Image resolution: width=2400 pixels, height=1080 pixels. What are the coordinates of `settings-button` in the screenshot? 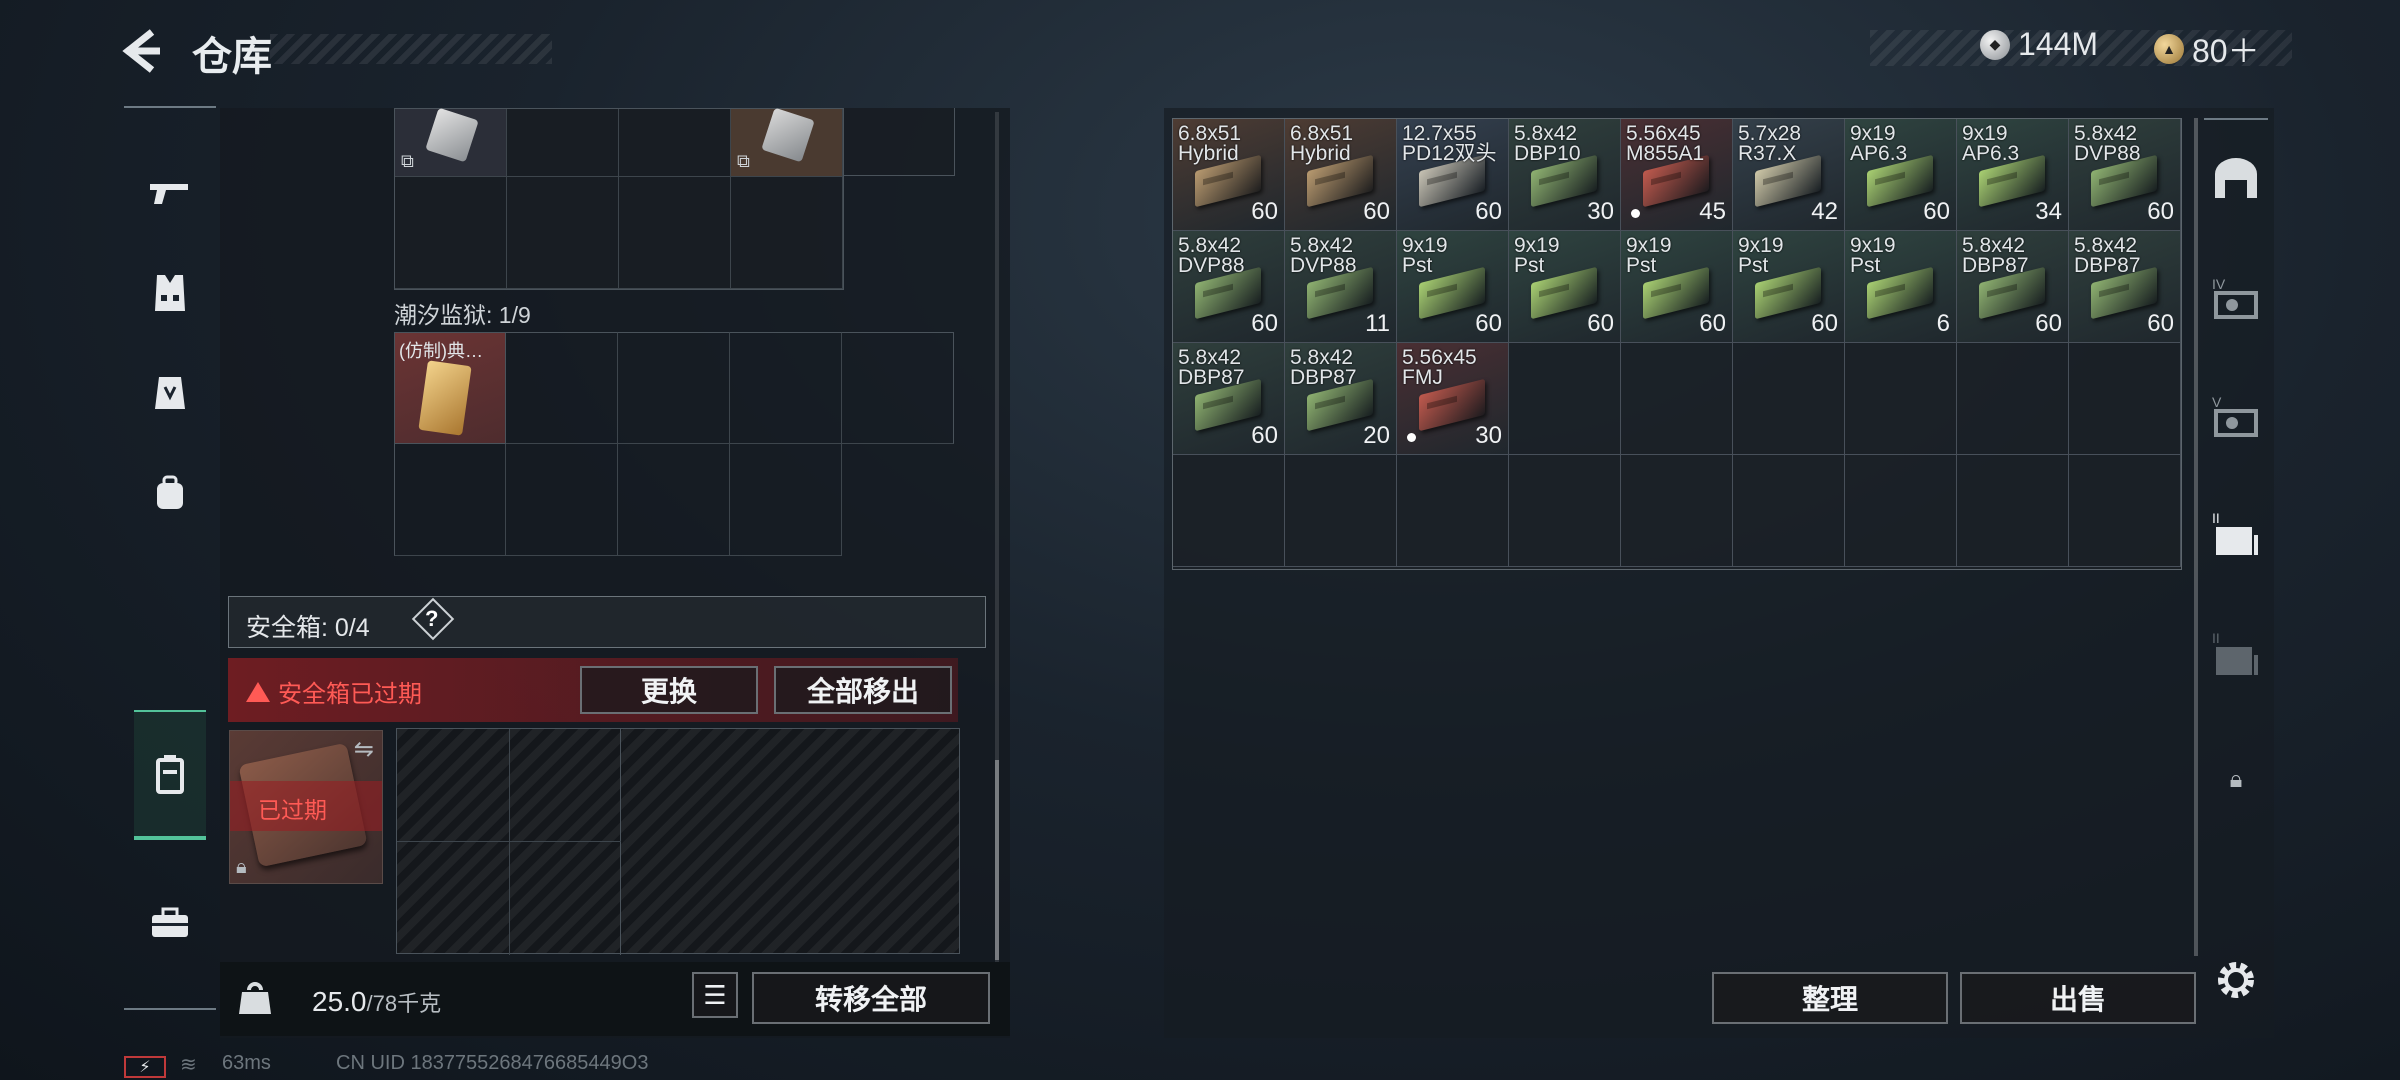 It's located at (2236, 980).